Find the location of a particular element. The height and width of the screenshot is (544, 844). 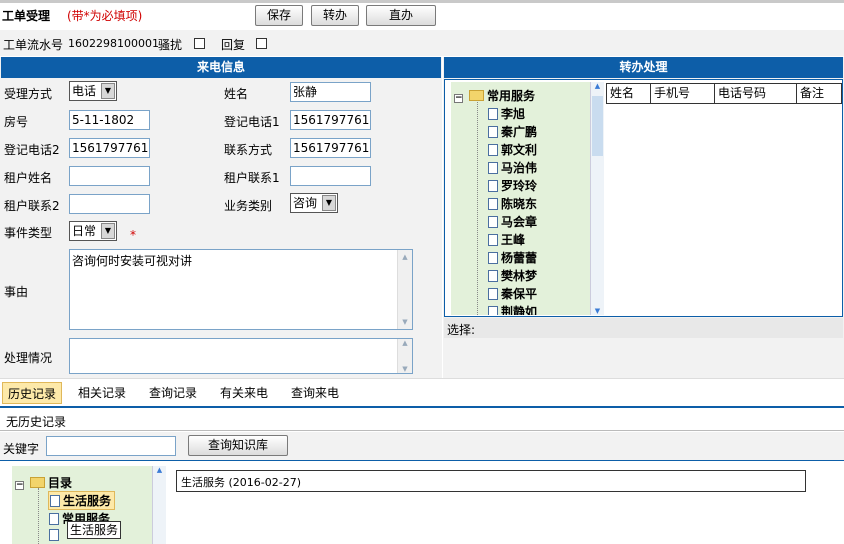

tree-person-item: 樊林梦 is located at coordinates (512, 275).